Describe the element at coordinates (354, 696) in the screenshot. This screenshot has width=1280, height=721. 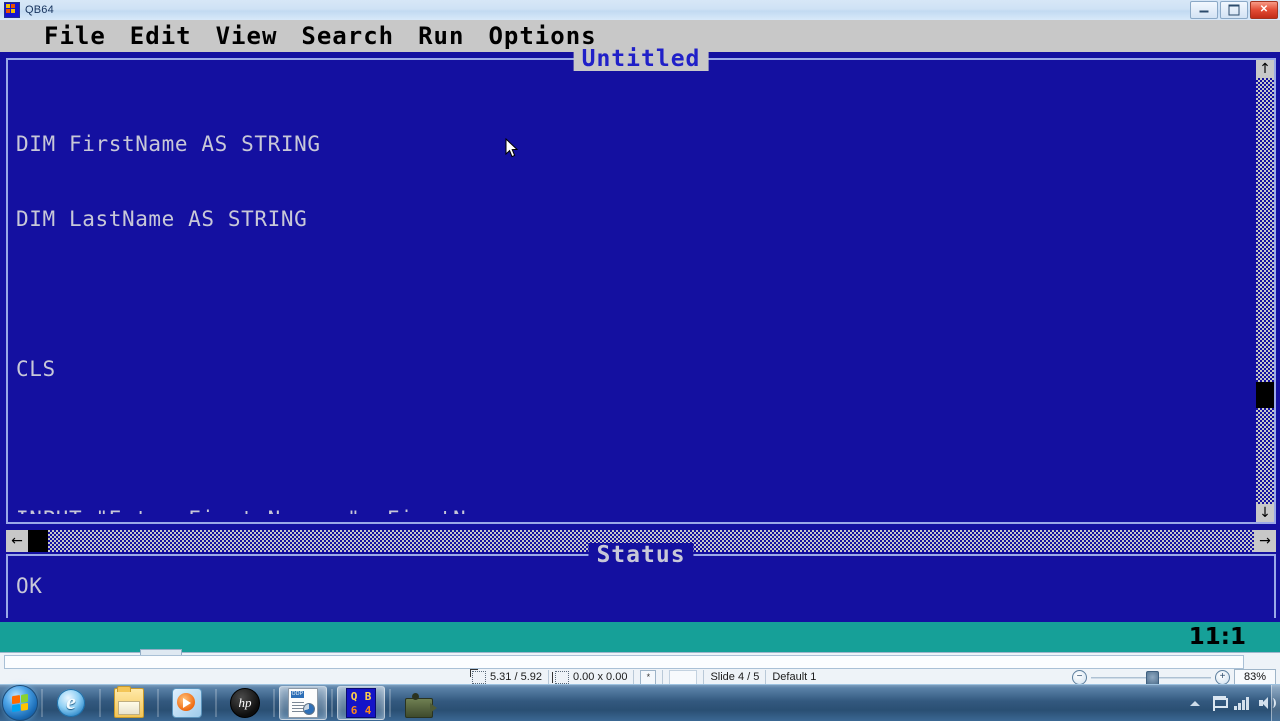
I see `qb64-icon-char: Q` at that location.